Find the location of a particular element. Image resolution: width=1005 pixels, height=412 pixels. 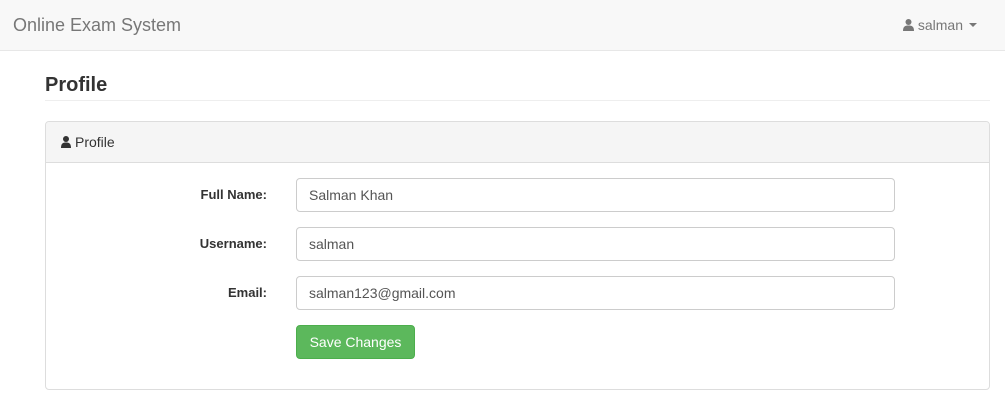

page-title: Profile is located at coordinates (76, 85).